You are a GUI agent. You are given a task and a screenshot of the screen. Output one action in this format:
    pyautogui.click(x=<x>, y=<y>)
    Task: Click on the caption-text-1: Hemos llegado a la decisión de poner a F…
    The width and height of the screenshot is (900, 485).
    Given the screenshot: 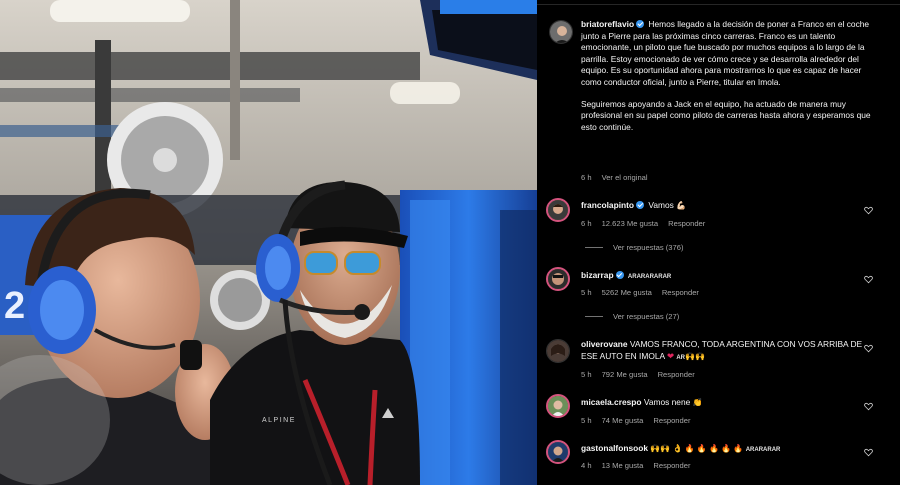 What is the action you would take?
    pyautogui.click(x=725, y=53)
    